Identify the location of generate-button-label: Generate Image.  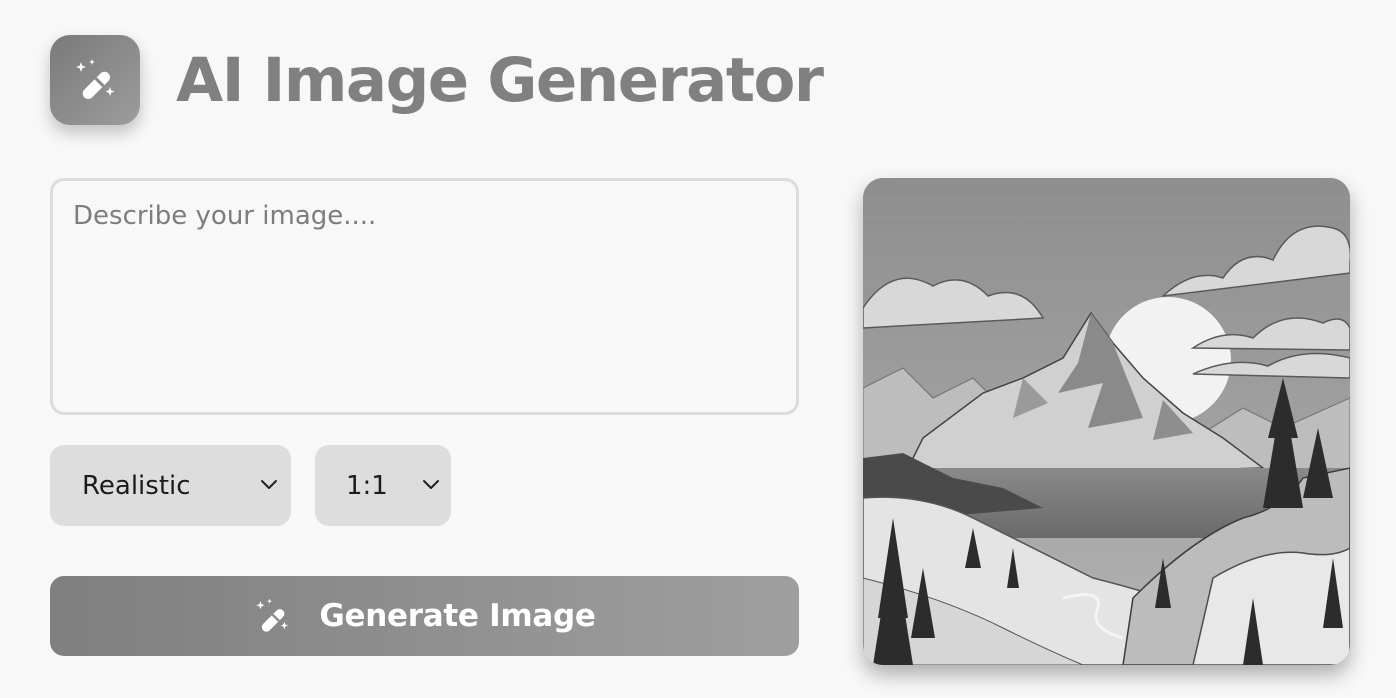
(457, 616).